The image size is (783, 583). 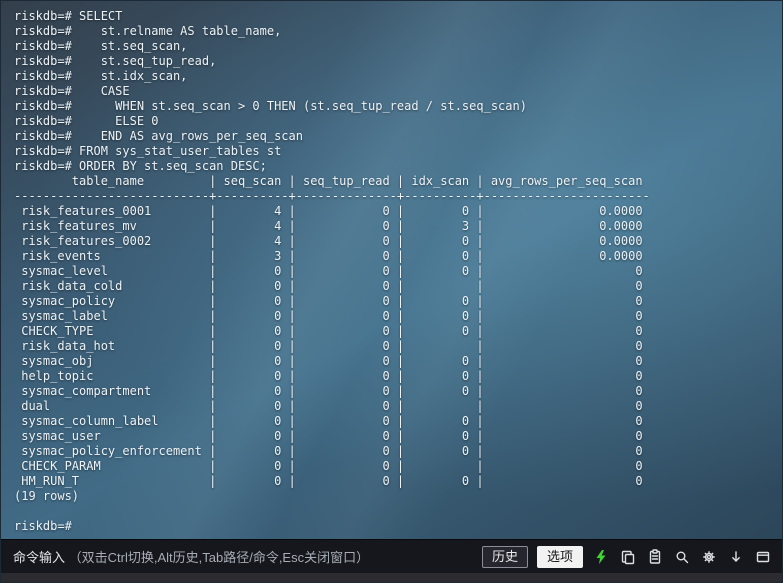 I want to click on window-icon, so click(x=763, y=557).